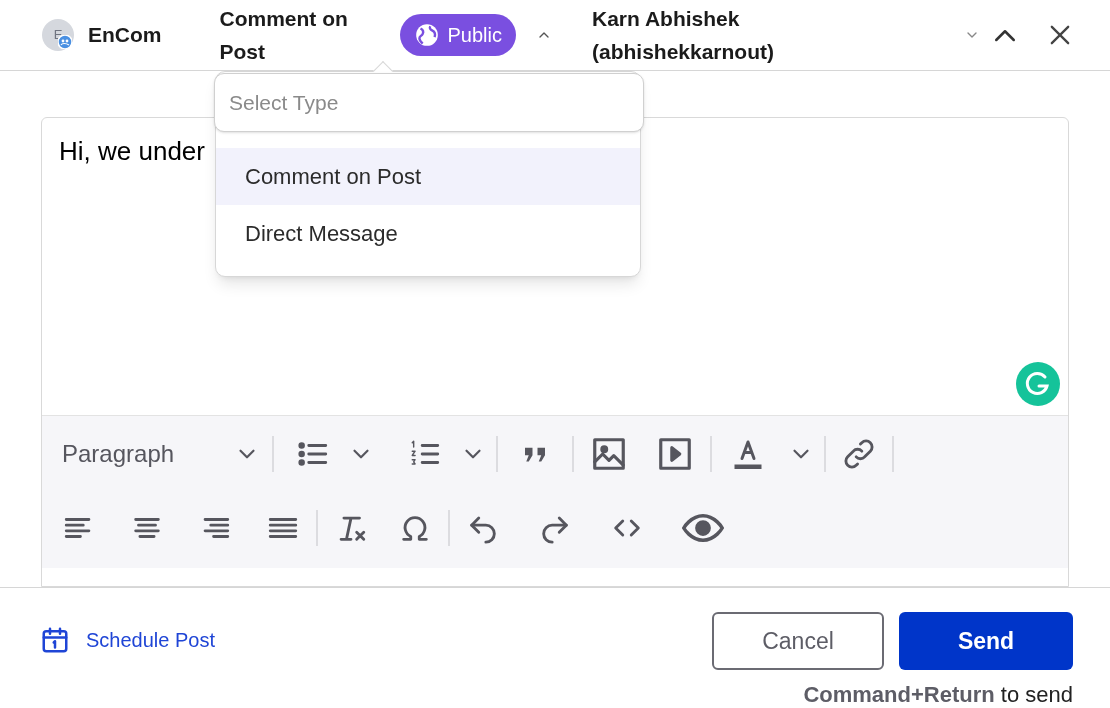 This screenshot has height=708, width=1110. What do you see at coordinates (429, 102) in the screenshot?
I see `type-search-field: Select Type` at bounding box center [429, 102].